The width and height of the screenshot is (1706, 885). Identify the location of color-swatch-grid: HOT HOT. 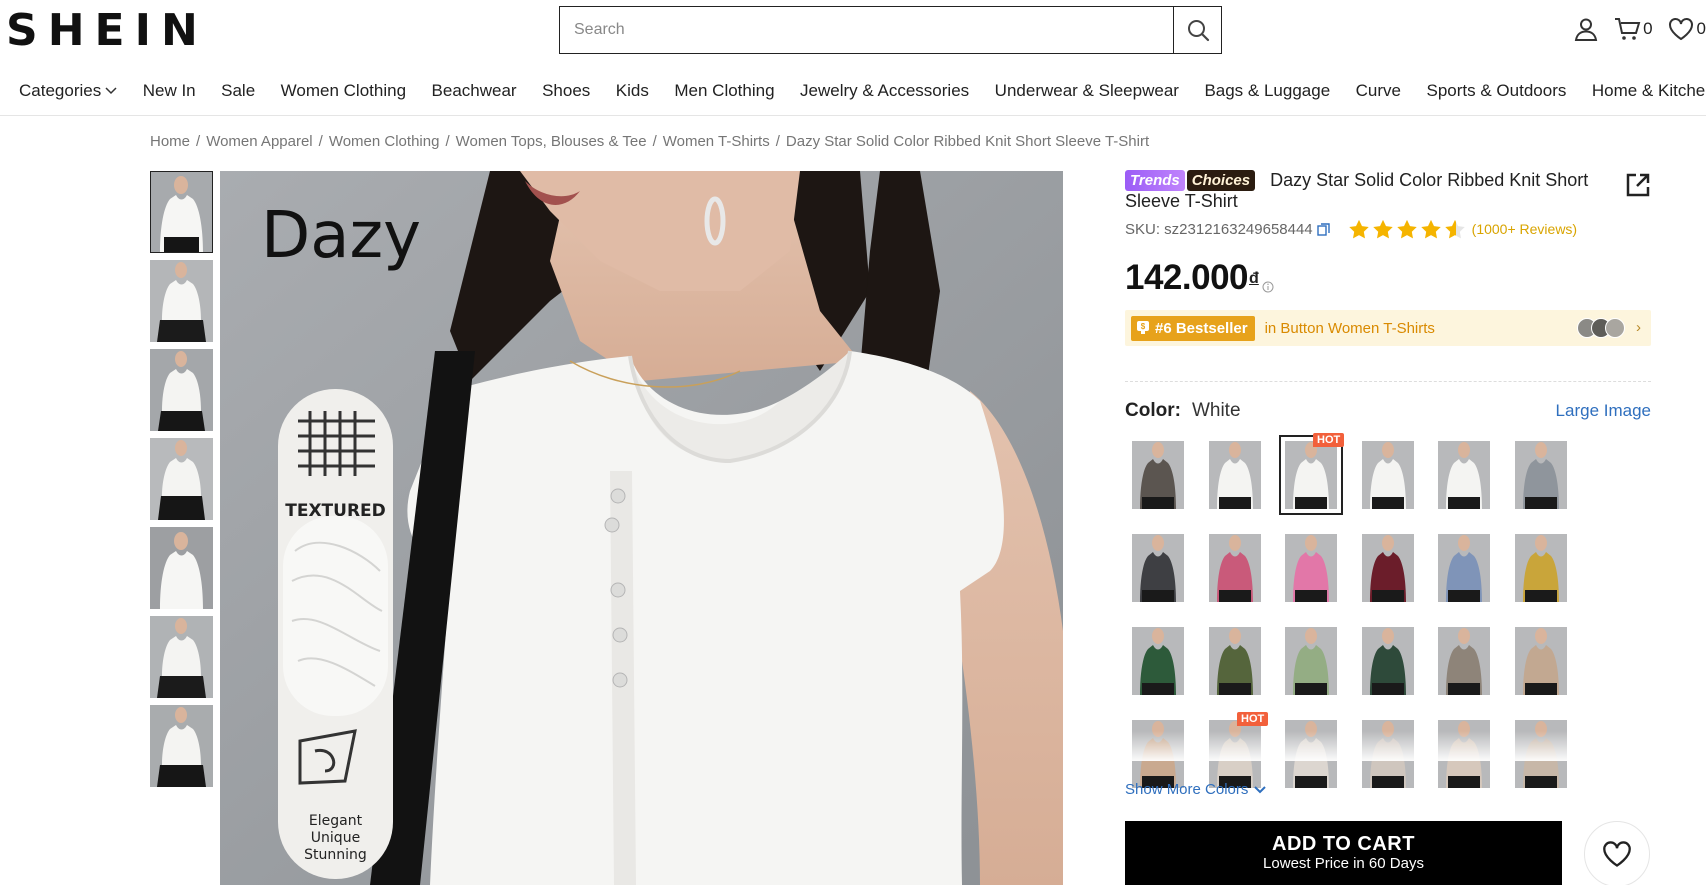
(1388, 610).